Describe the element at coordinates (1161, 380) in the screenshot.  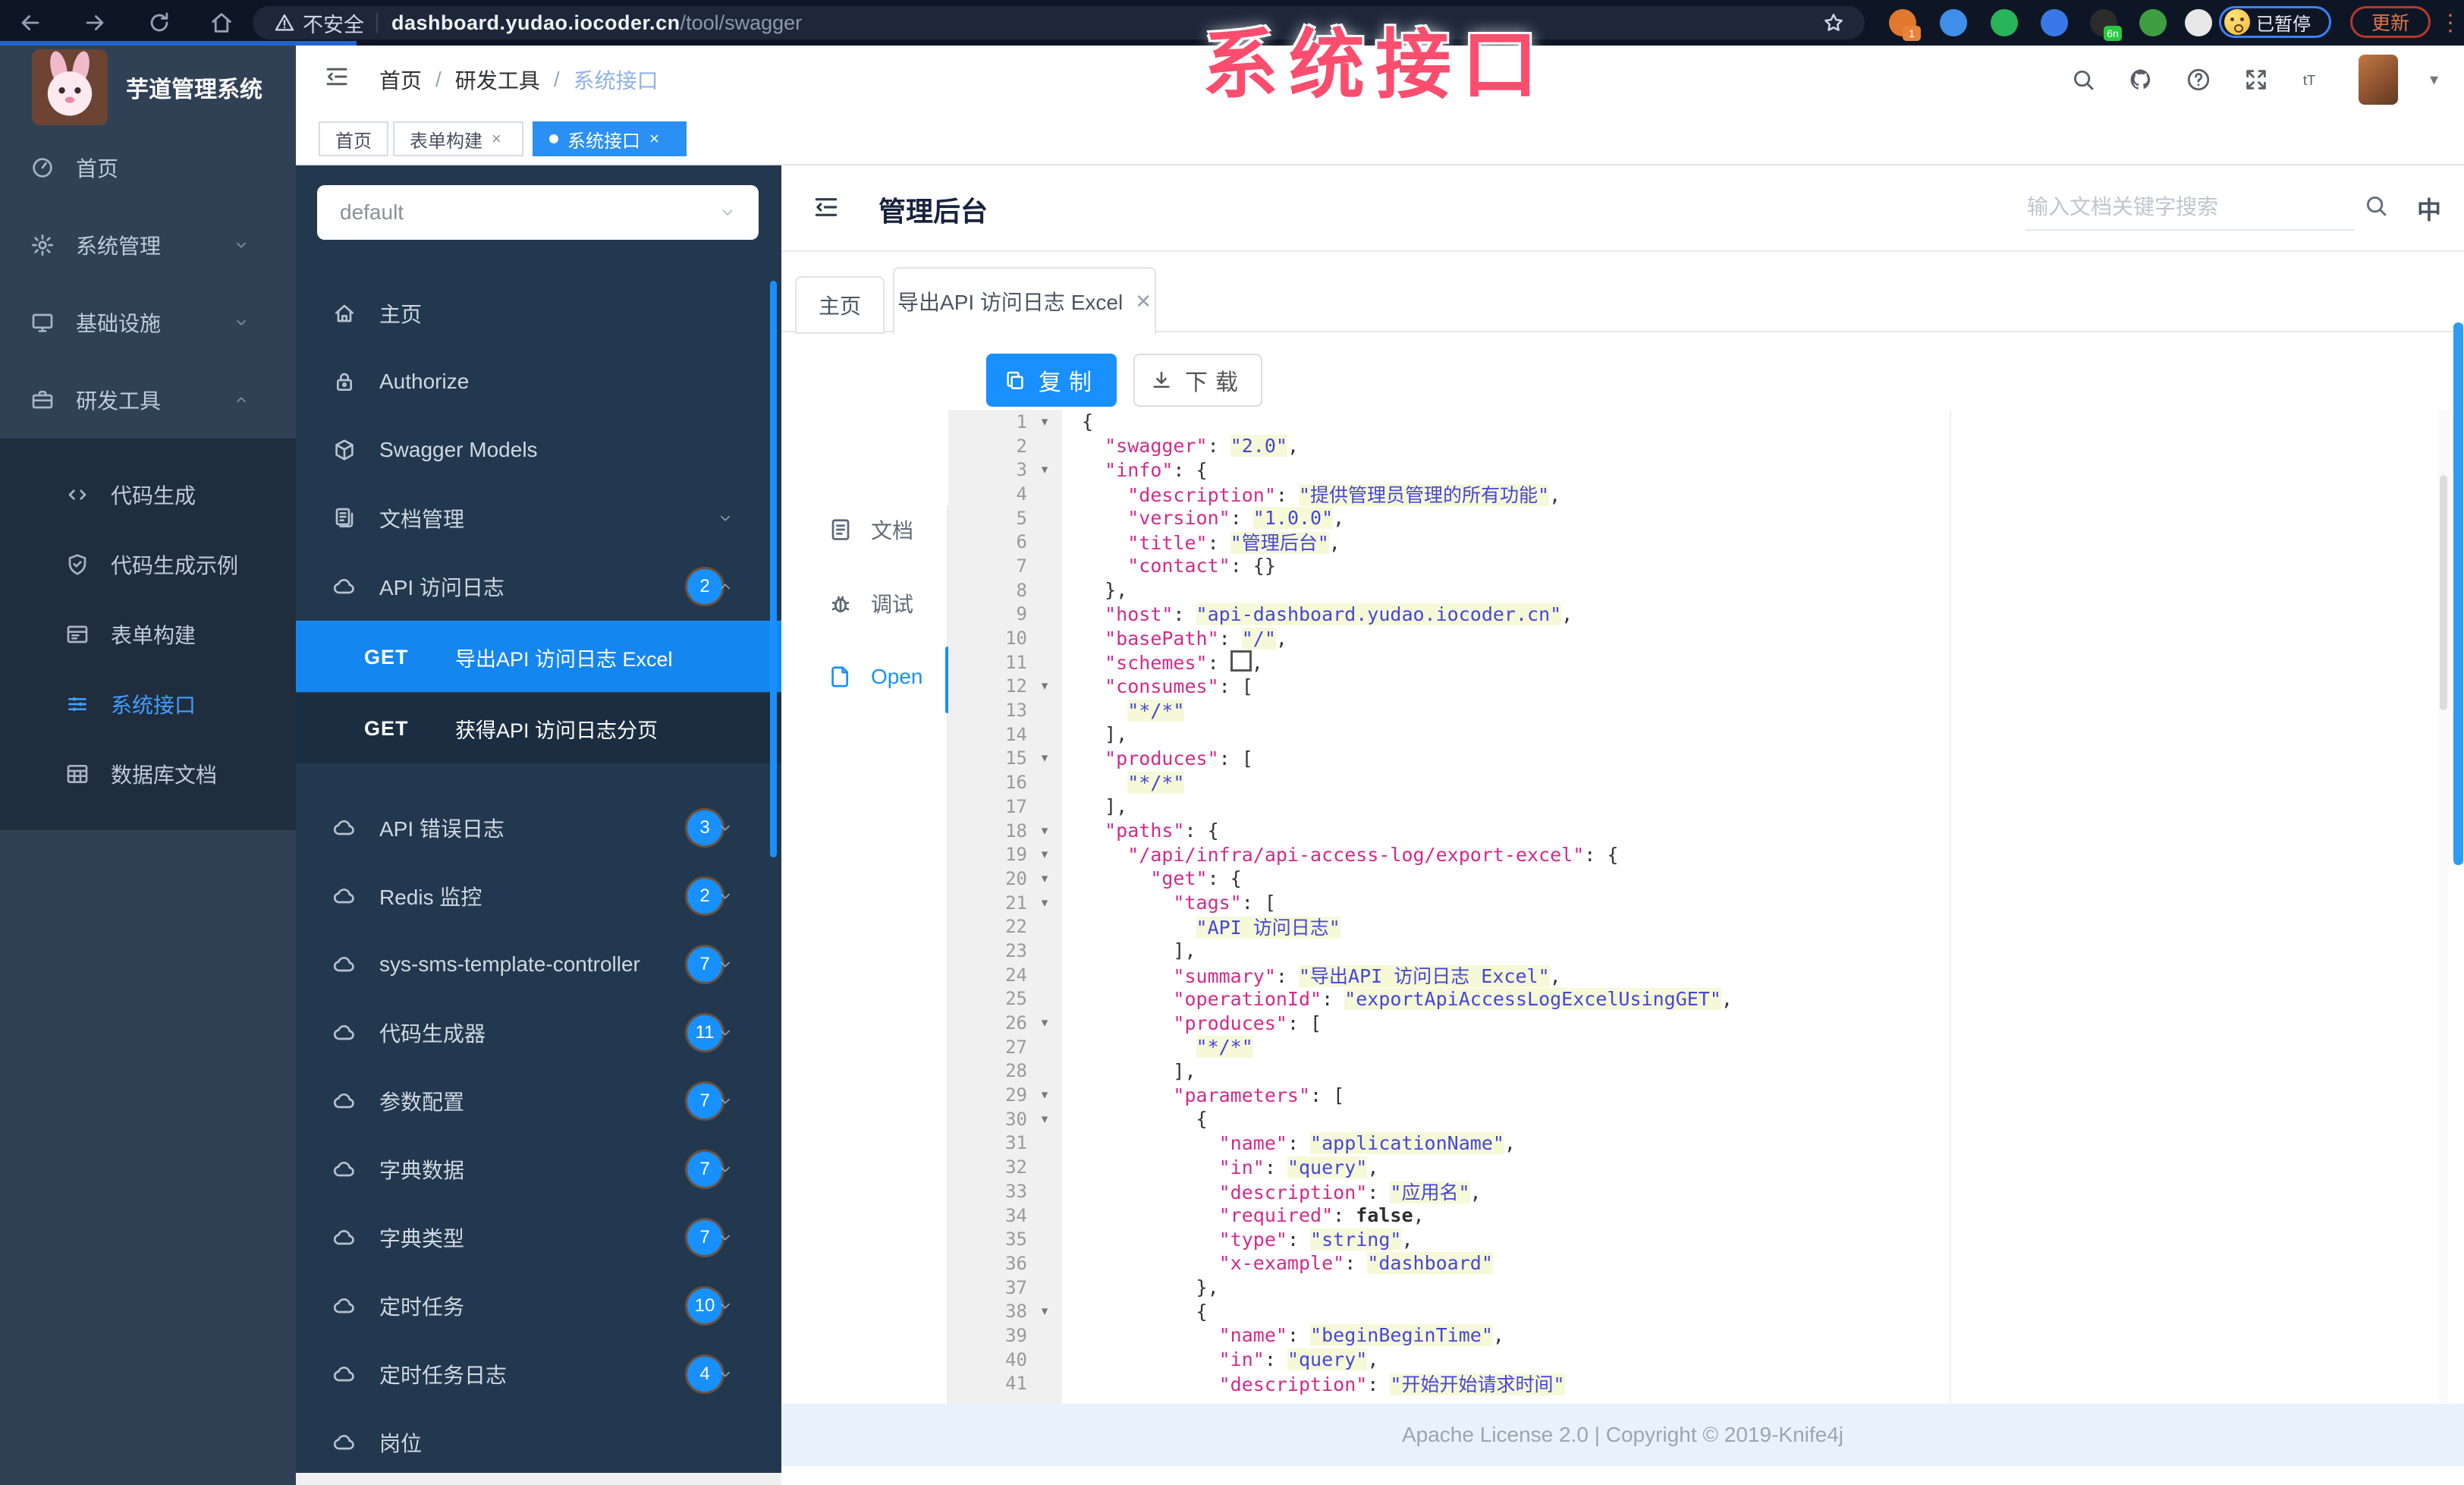
I see `download-icon` at that location.